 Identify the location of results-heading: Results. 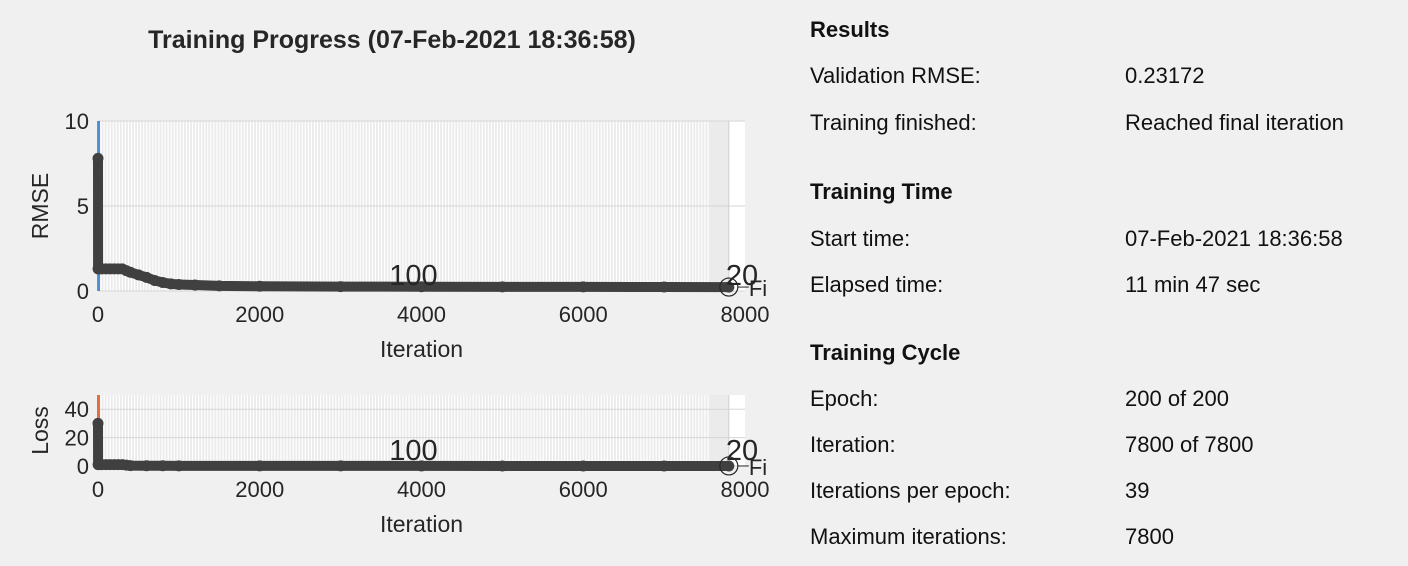
(850, 29).